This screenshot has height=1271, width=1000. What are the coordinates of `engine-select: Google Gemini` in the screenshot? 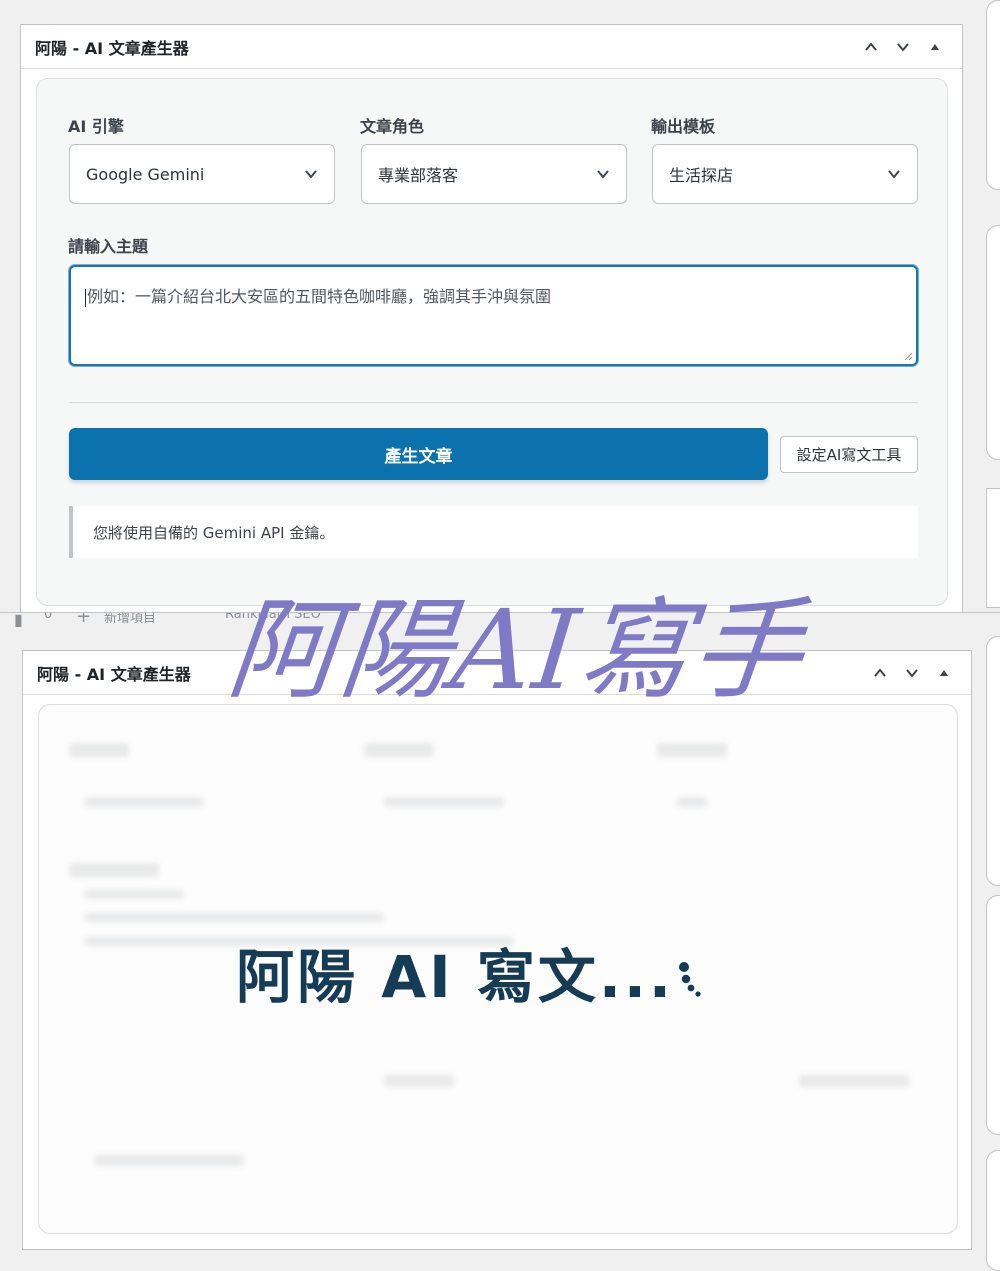 It's located at (202, 174).